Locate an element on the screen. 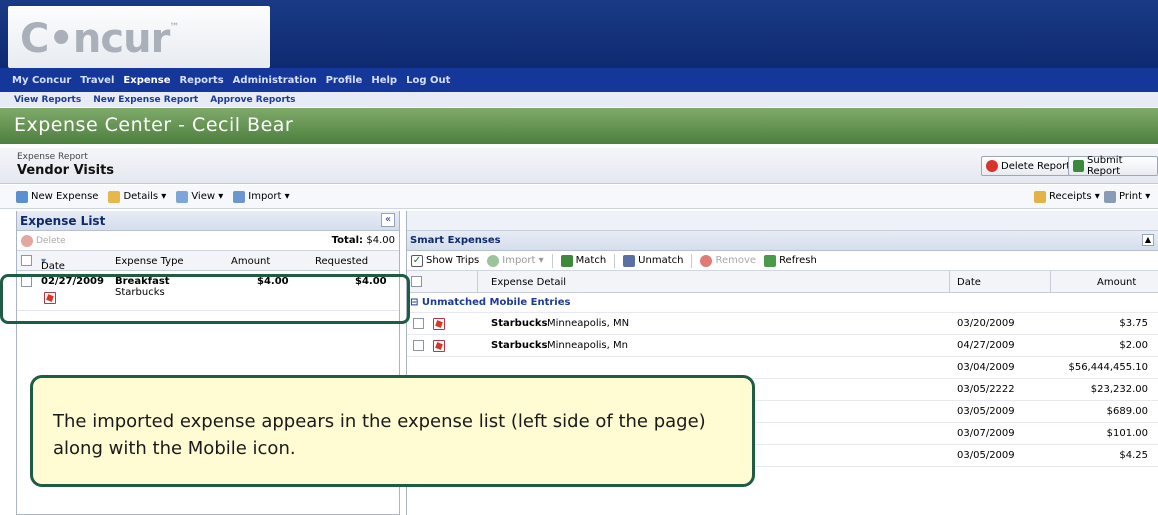 This screenshot has height=515, width=1158. delete-report-label: Delete Report is located at coordinates (1036, 166).